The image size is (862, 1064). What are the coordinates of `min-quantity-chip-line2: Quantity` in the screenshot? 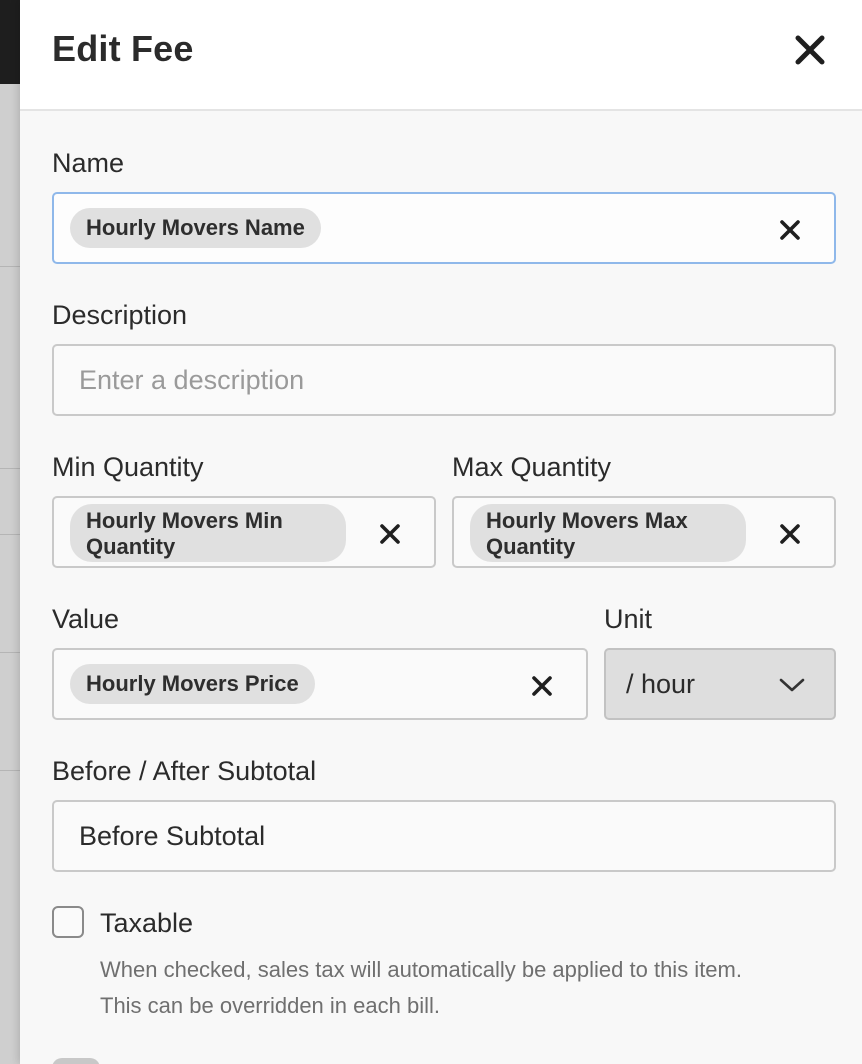 It's located at (131, 546).